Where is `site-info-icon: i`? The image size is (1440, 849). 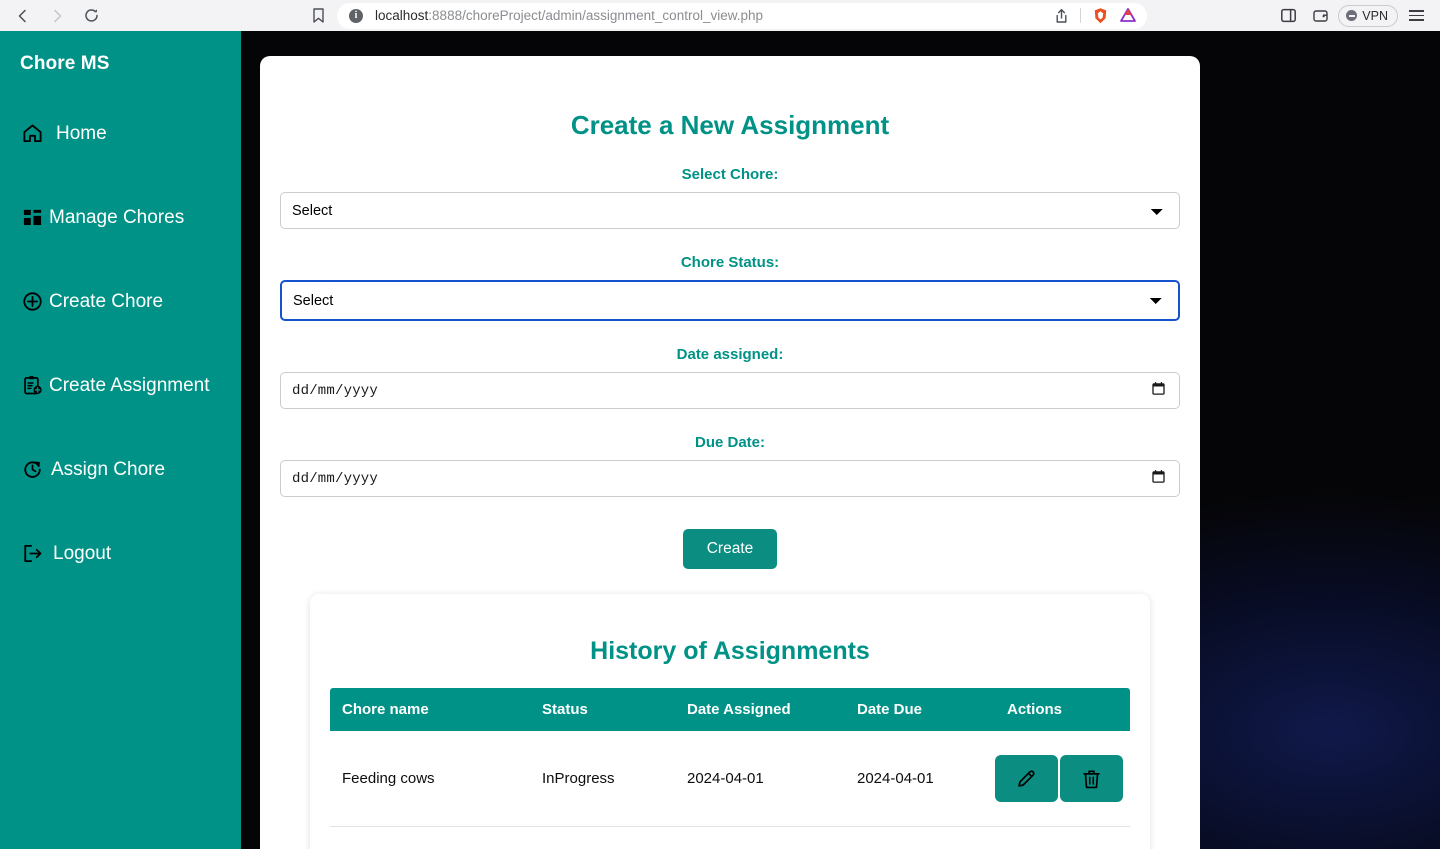
site-info-icon: i is located at coordinates (356, 15).